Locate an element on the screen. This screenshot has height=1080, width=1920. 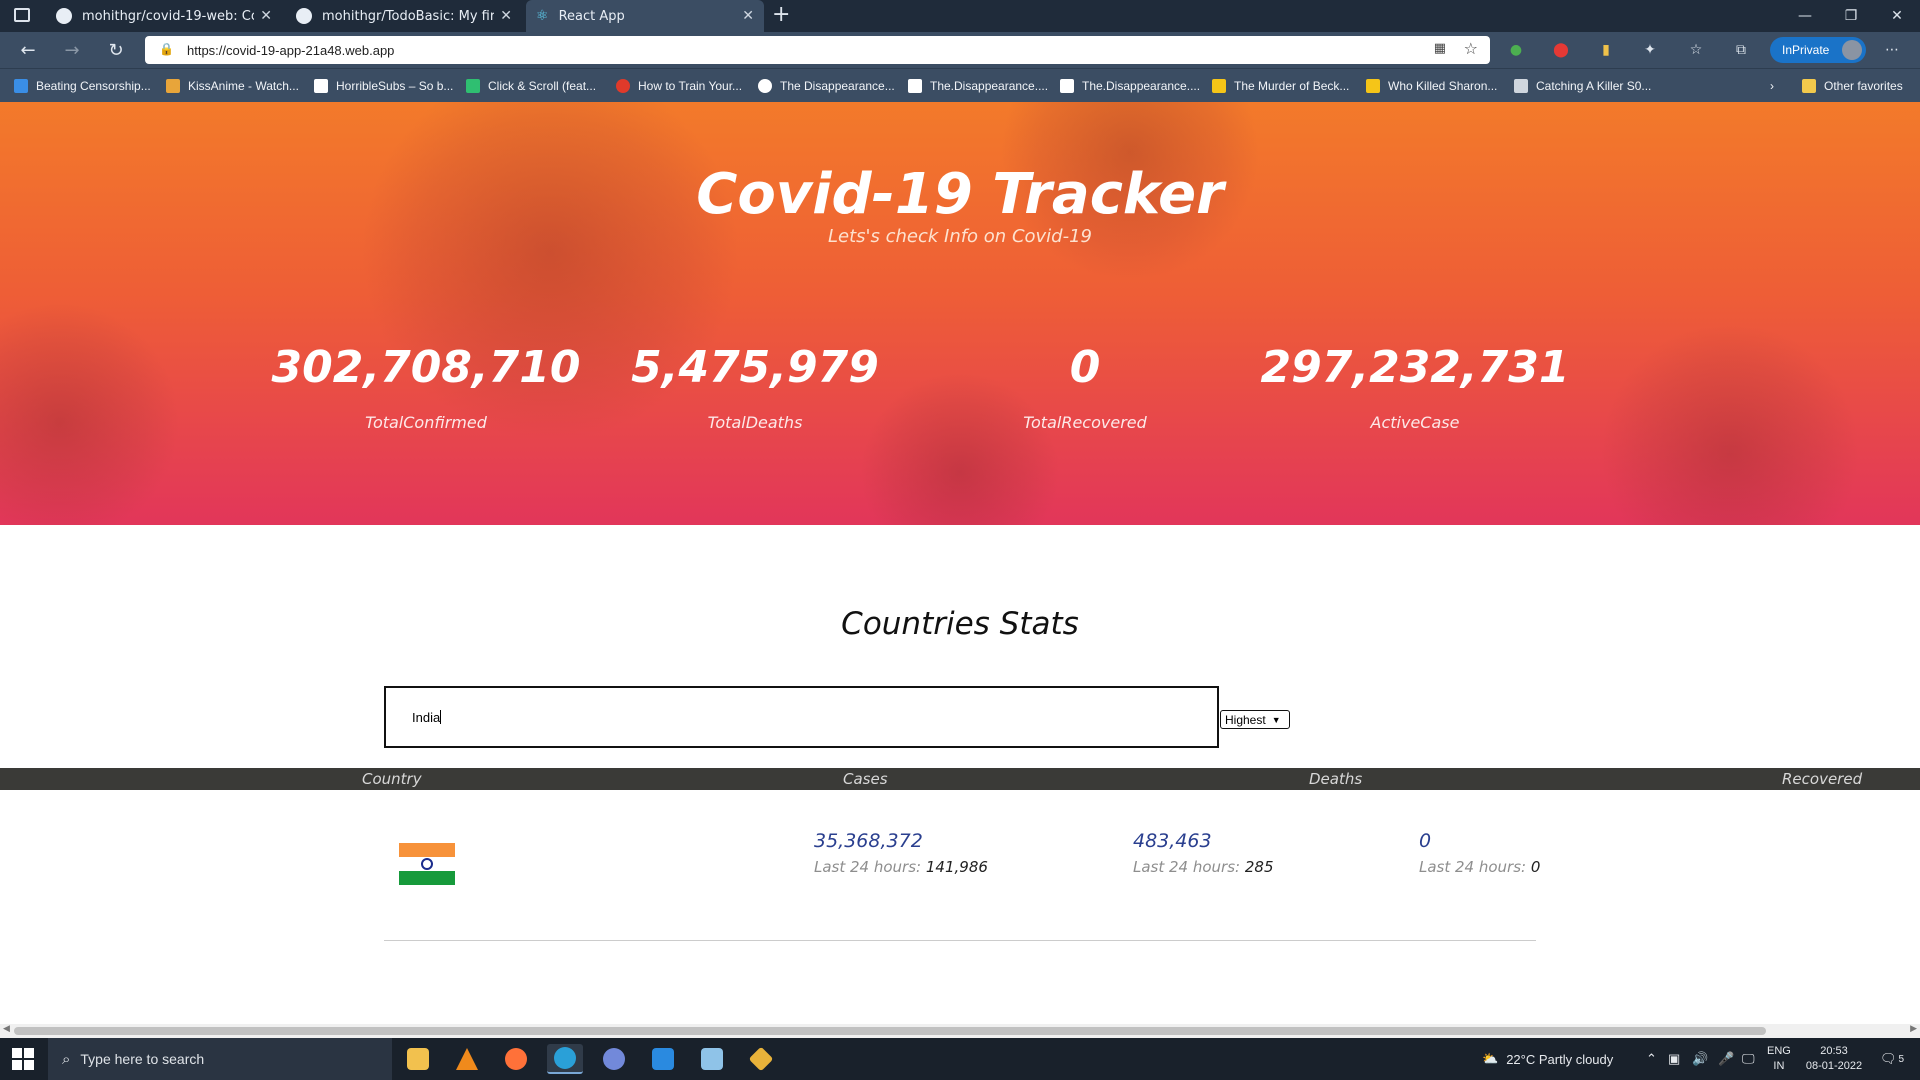
tab-github-todo: mohithgr/TodoBasic: My first Re ✕ is located at coordinates (404, 16).